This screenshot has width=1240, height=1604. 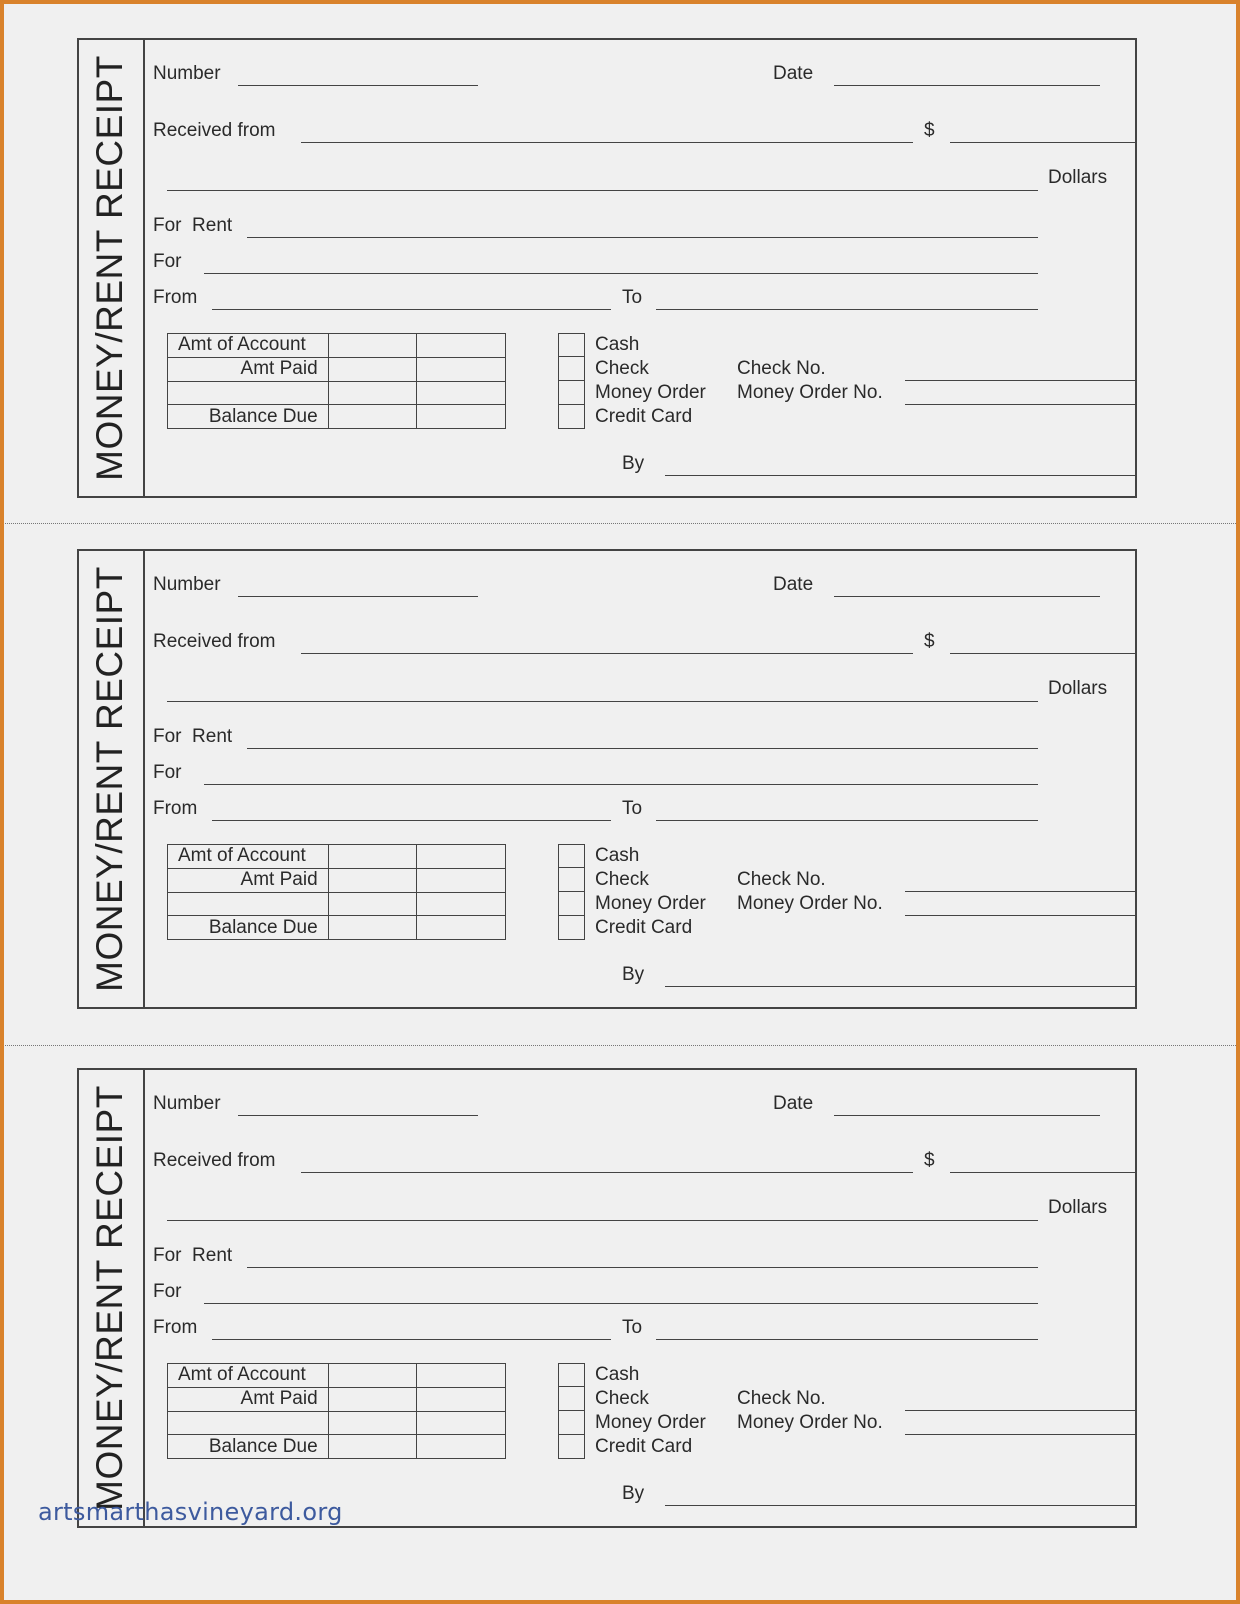 I want to click on table-row: Amt of Account, so click(x=336, y=1375).